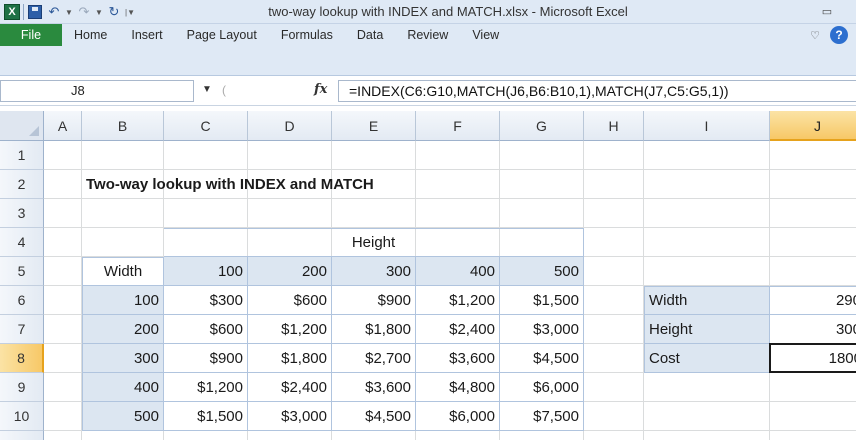 The image size is (856, 440). Describe the element at coordinates (230, 90) in the screenshot. I see `formula-bar-expand-icon: (` at that location.